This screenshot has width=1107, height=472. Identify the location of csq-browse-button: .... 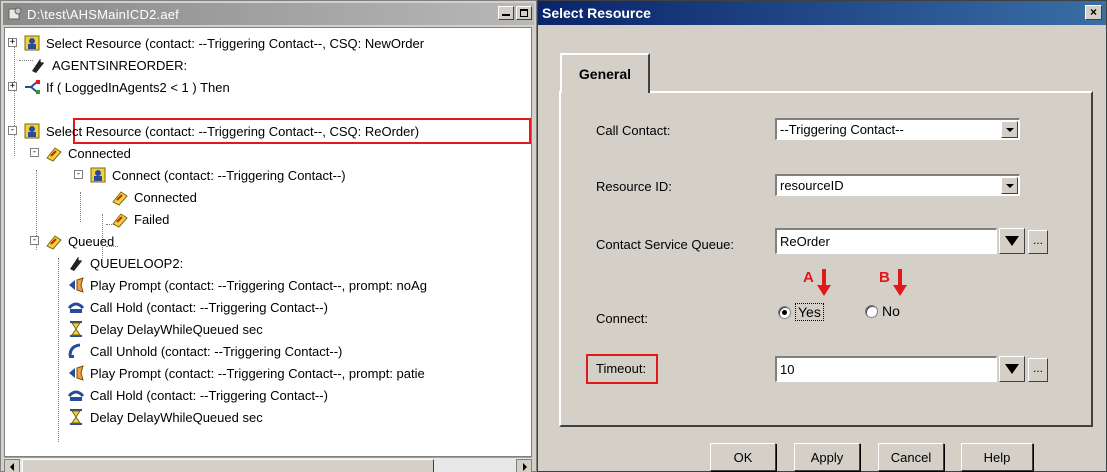
(1038, 242).